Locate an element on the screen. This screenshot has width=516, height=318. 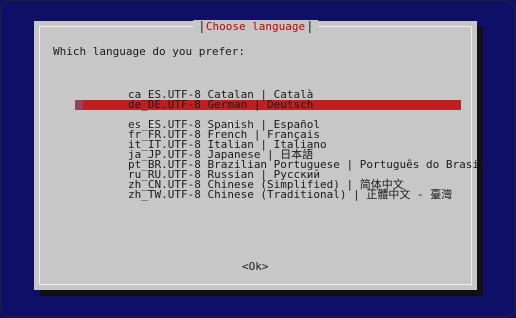
ok-button: <Ok> is located at coordinates (255, 267).